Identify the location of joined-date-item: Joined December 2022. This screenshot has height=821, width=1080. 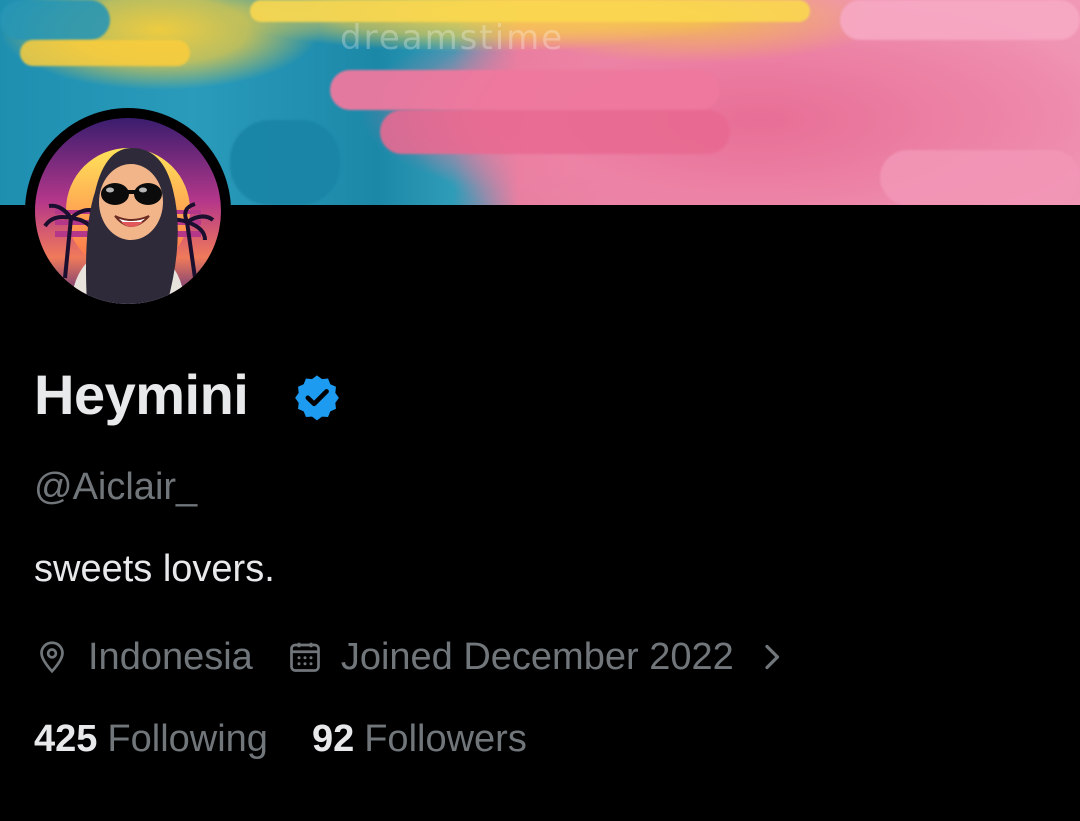
(537, 657).